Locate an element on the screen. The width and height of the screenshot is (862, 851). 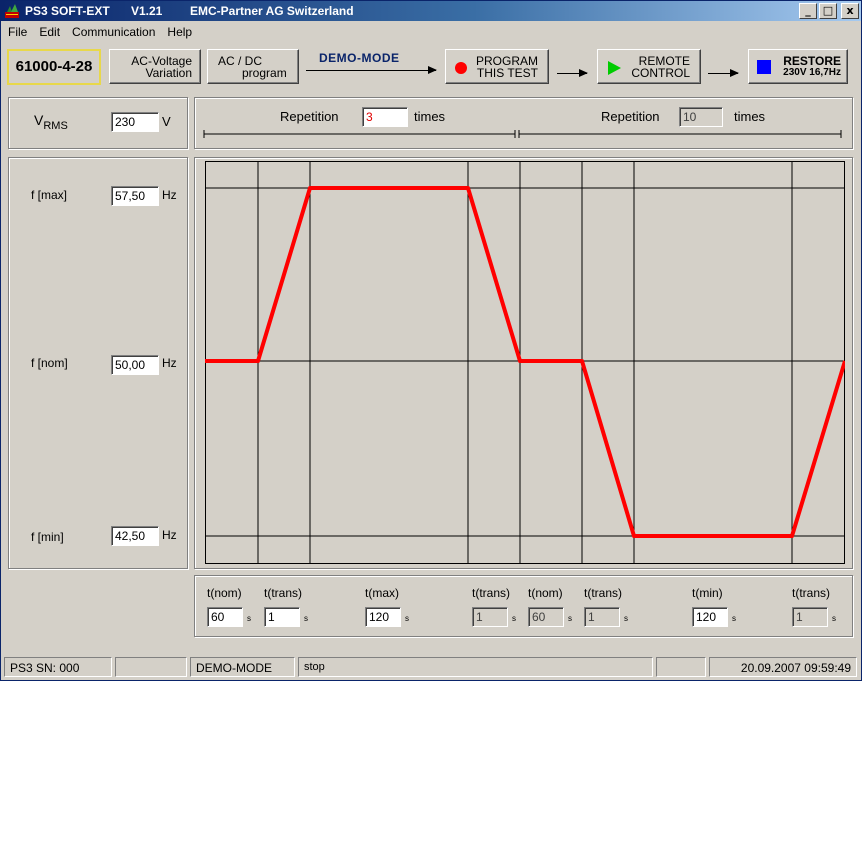
time-input-3: 120 is located at coordinates (383, 617).